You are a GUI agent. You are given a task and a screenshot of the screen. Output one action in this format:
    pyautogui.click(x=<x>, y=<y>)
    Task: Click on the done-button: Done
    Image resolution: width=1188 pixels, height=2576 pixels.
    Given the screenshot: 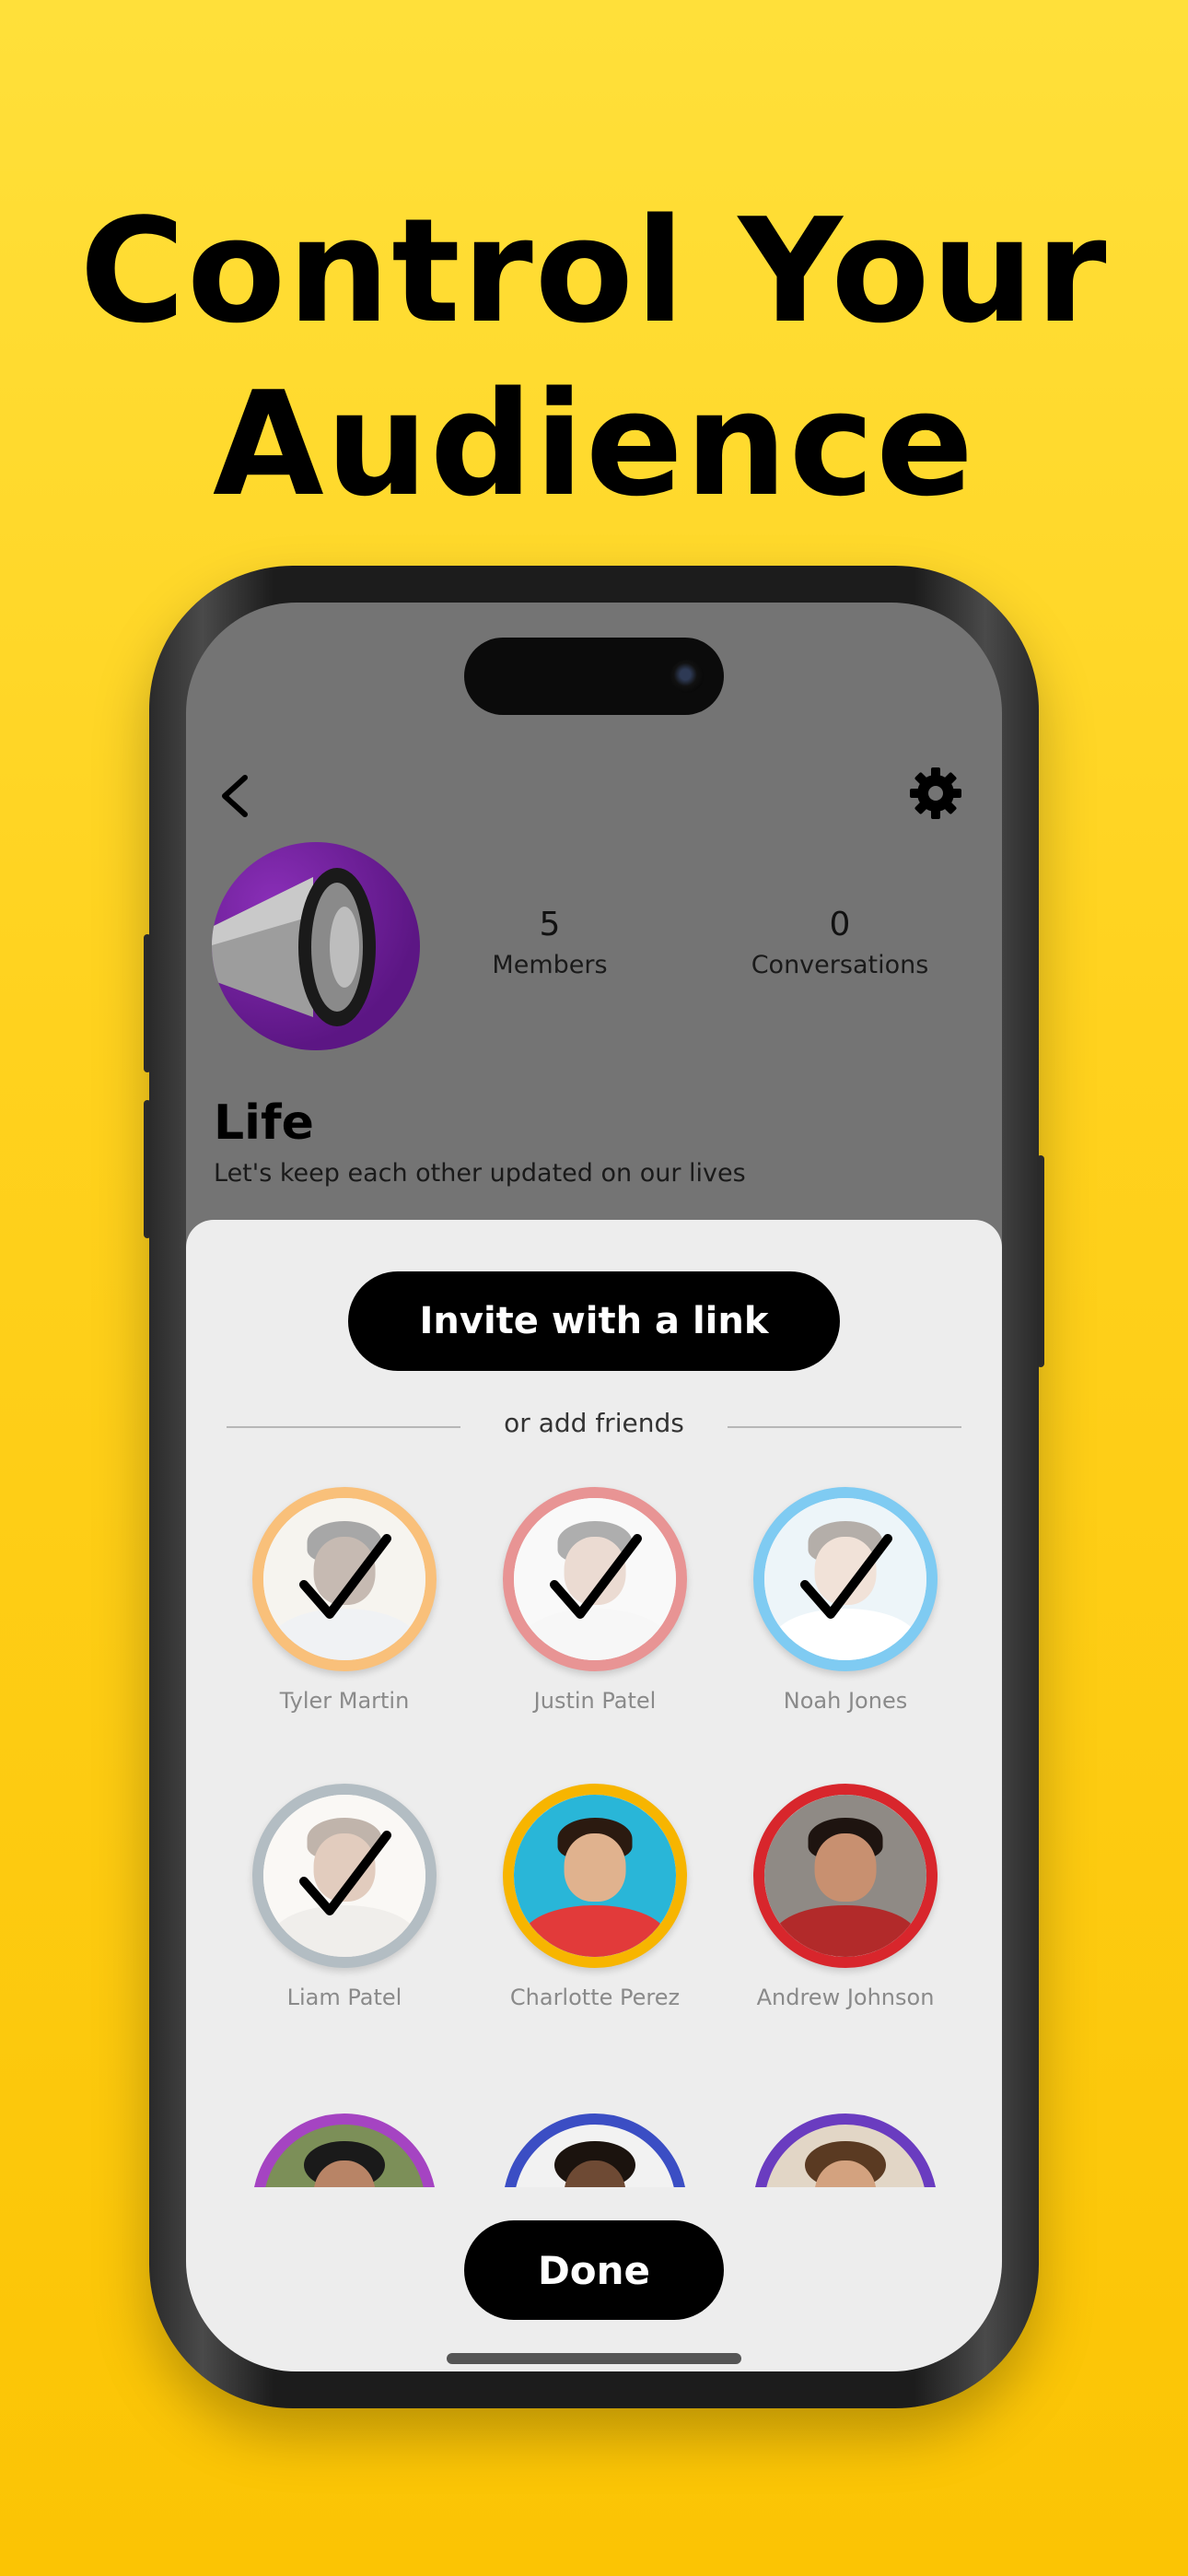 What is the action you would take?
    pyautogui.click(x=594, y=2270)
    